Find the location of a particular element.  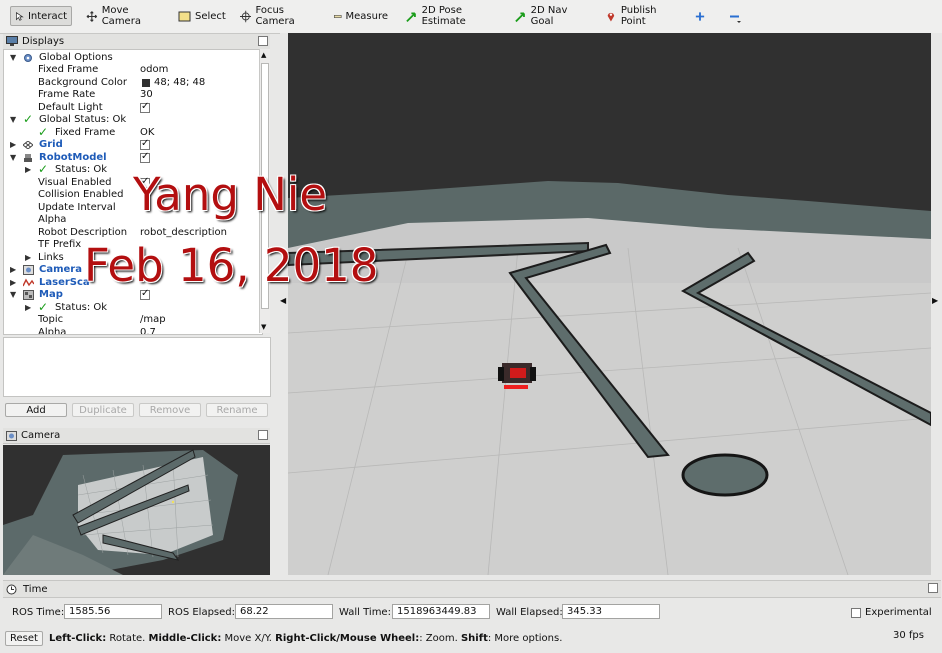

select-tool-button: Select is located at coordinates (202, 16).